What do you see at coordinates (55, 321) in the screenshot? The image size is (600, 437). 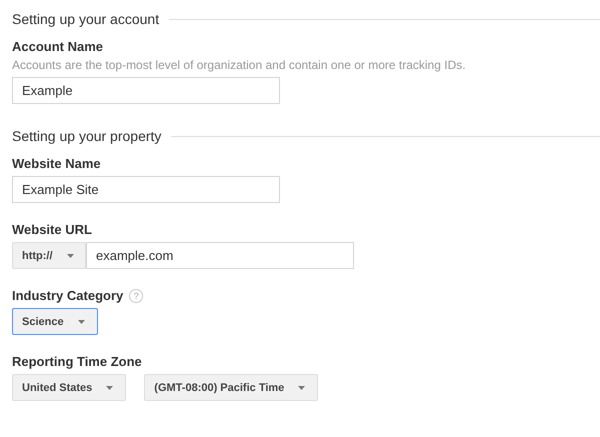 I see `dropdown: Science` at bounding box center [55, 321].